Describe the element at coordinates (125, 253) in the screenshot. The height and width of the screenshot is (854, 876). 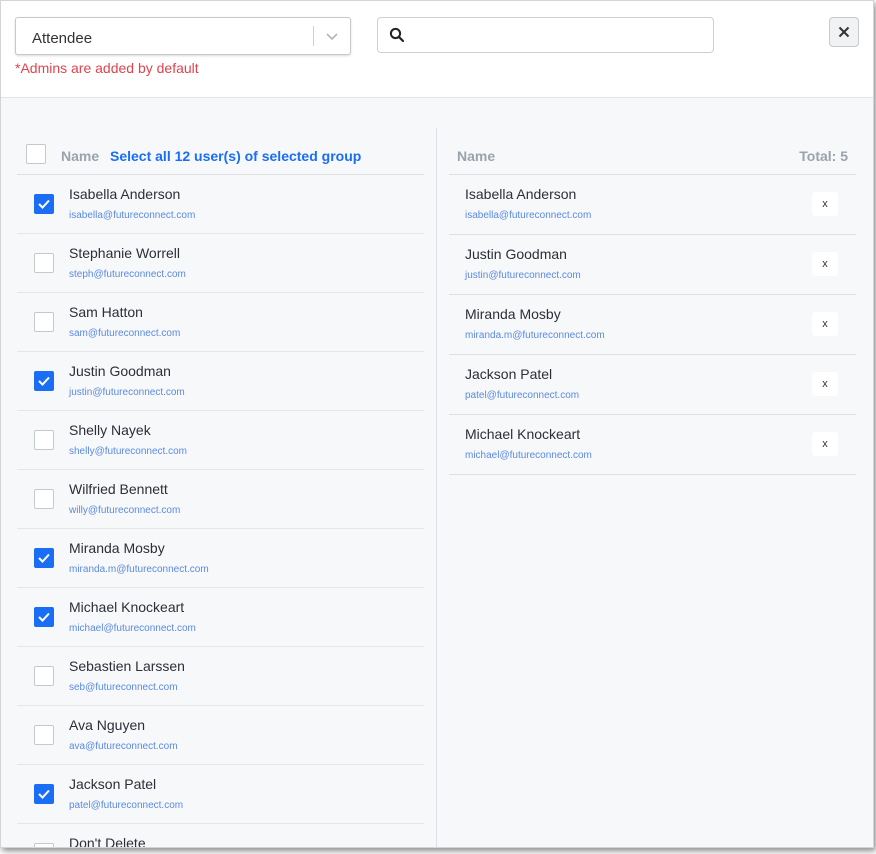
I see `user-name: Stephanie Worrell` at that location.